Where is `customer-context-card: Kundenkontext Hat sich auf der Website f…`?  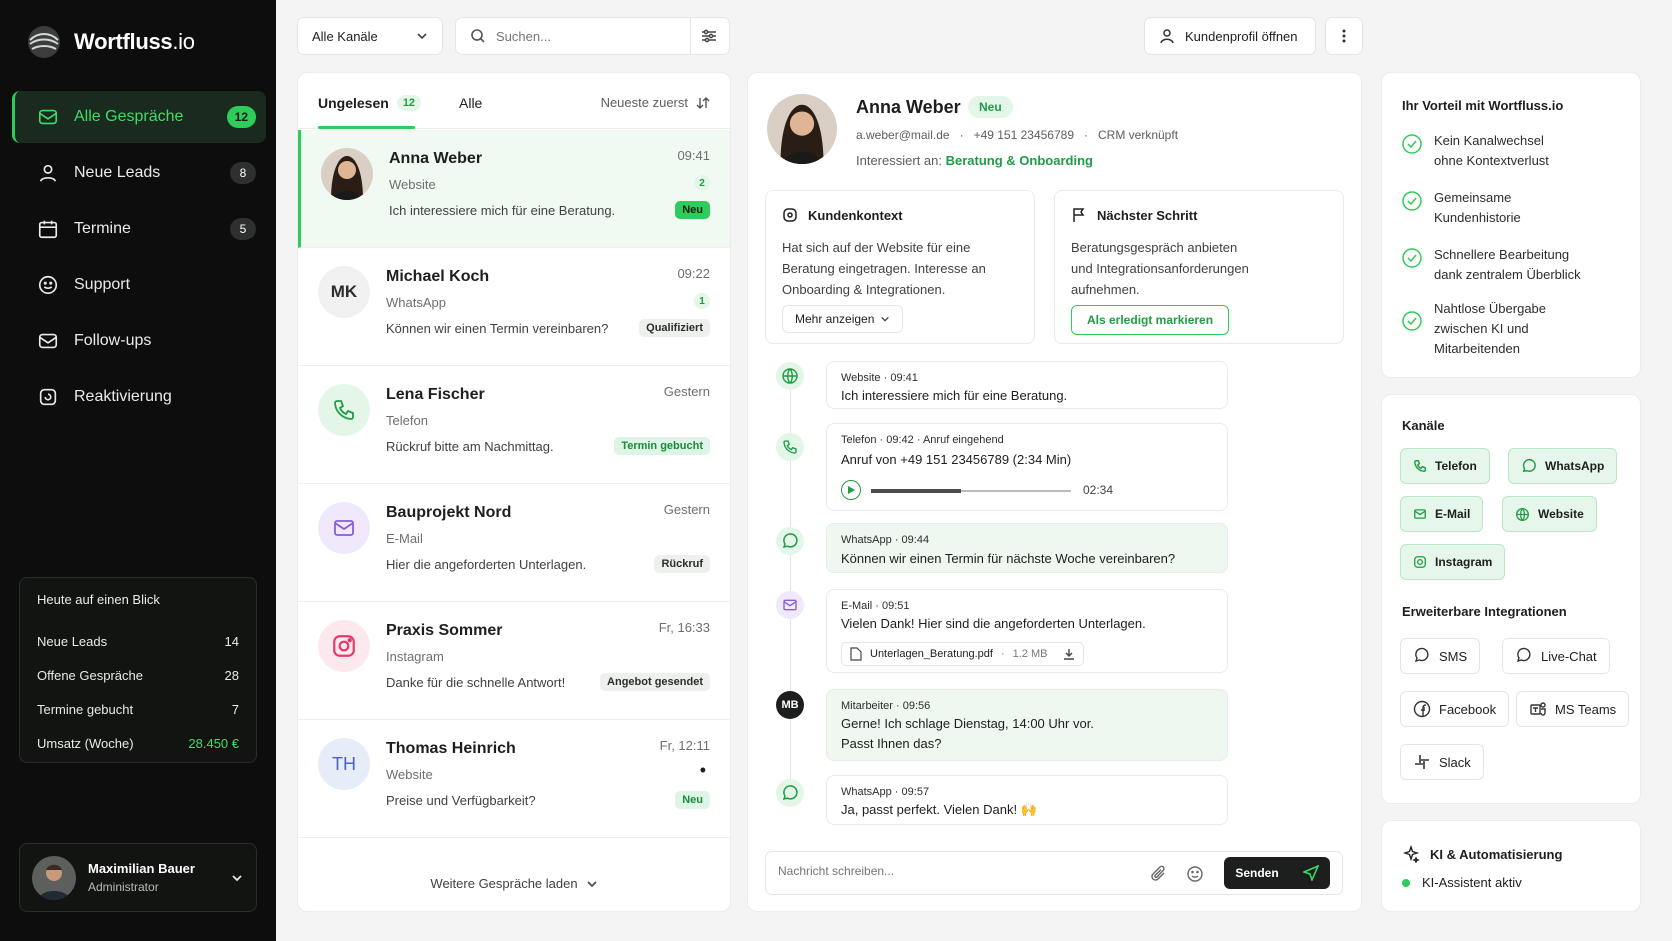
customer-context-card: Kundenkontext Hat sich auf der Website f… is located at coordinates (900, 267).